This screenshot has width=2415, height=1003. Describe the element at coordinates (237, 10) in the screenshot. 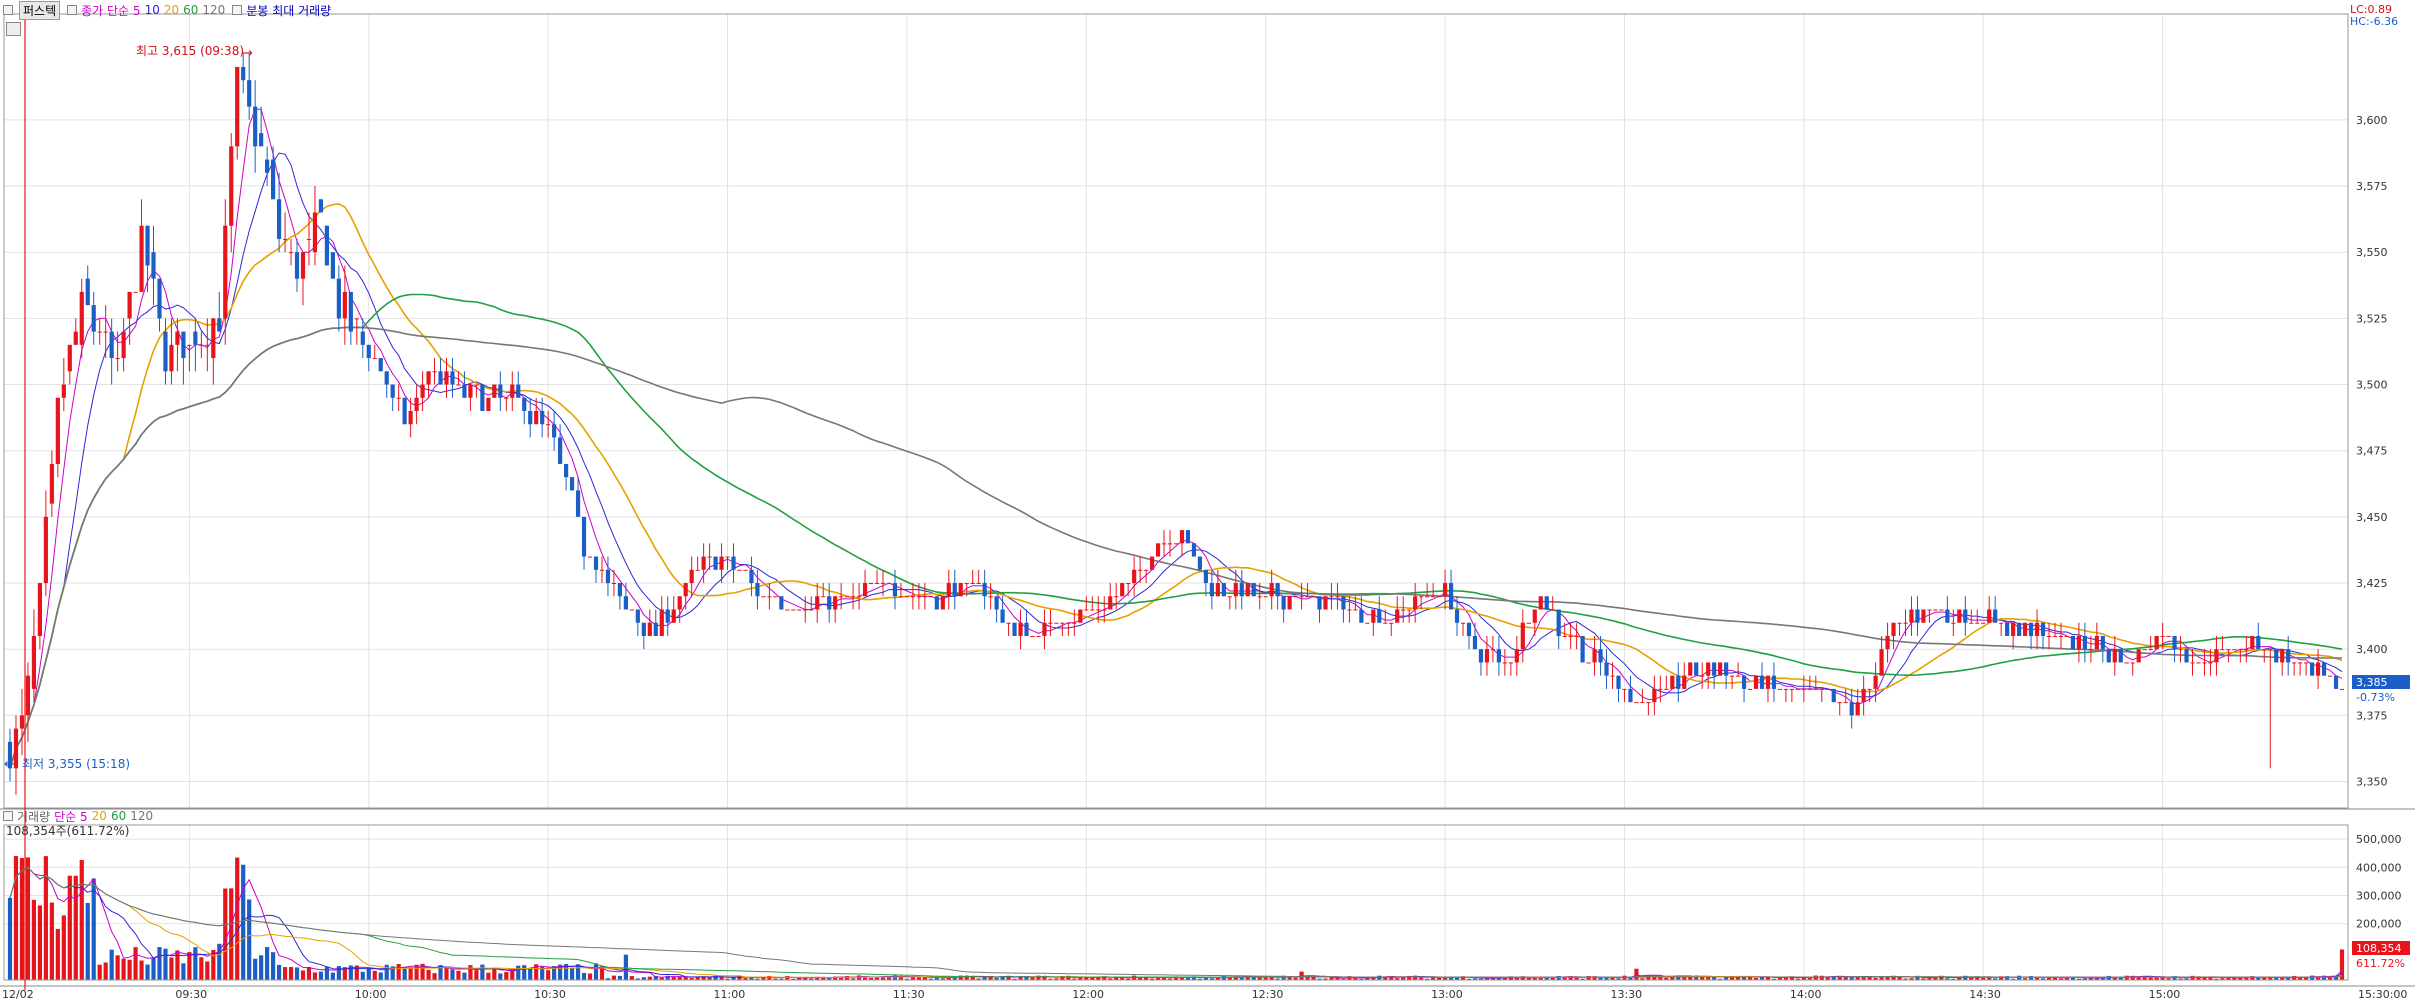

I see `max-volume-box-icon` at that location.